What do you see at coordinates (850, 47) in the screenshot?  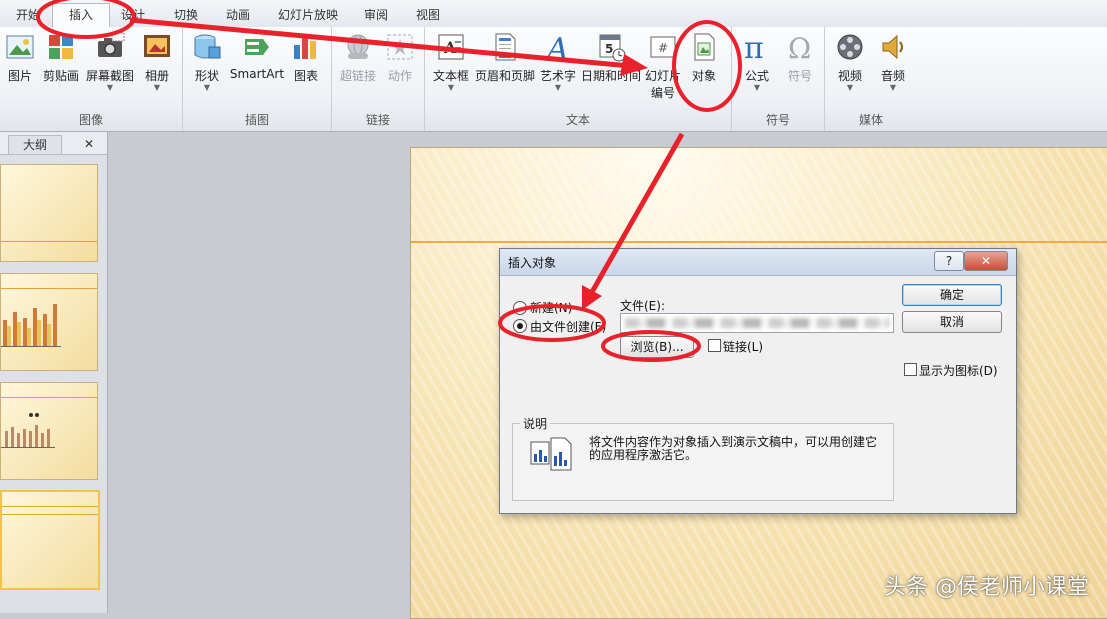 I see `film-reel-icon` at bounding box center [850, 47].